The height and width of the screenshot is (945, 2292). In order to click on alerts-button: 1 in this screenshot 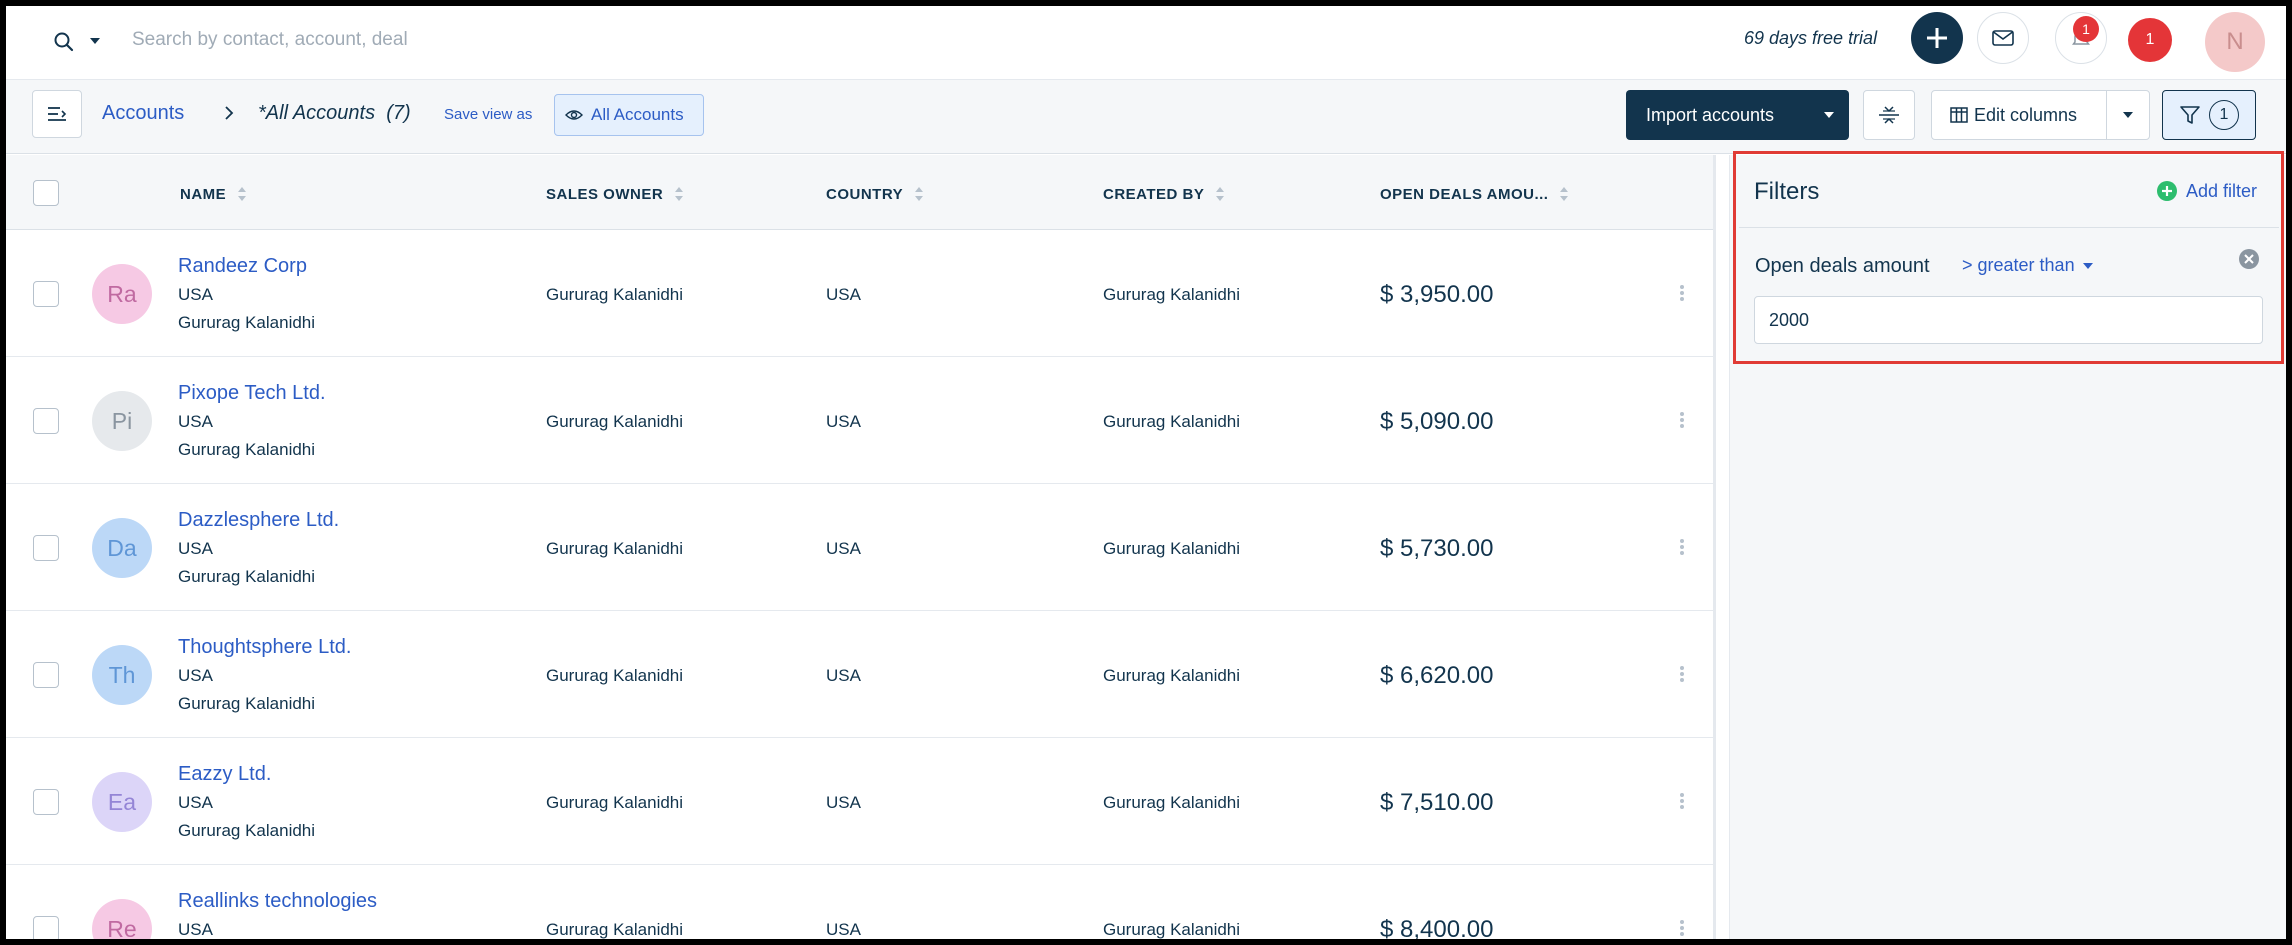, I will do `click(2150, 40)`.